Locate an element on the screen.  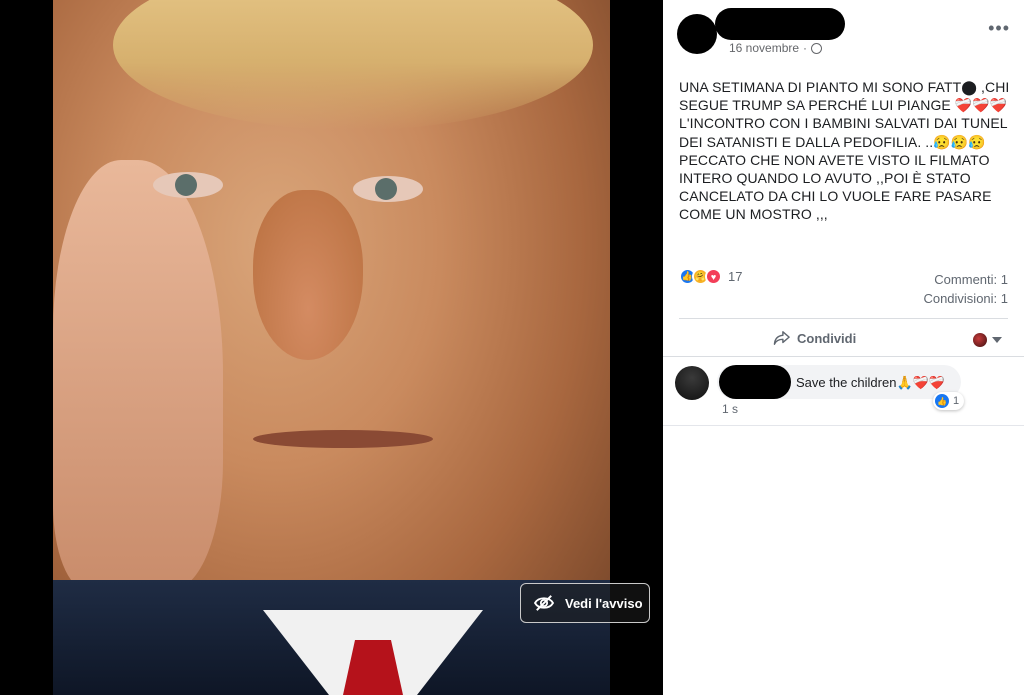
comment-time: 1 s is located at coordinates (730, 409).